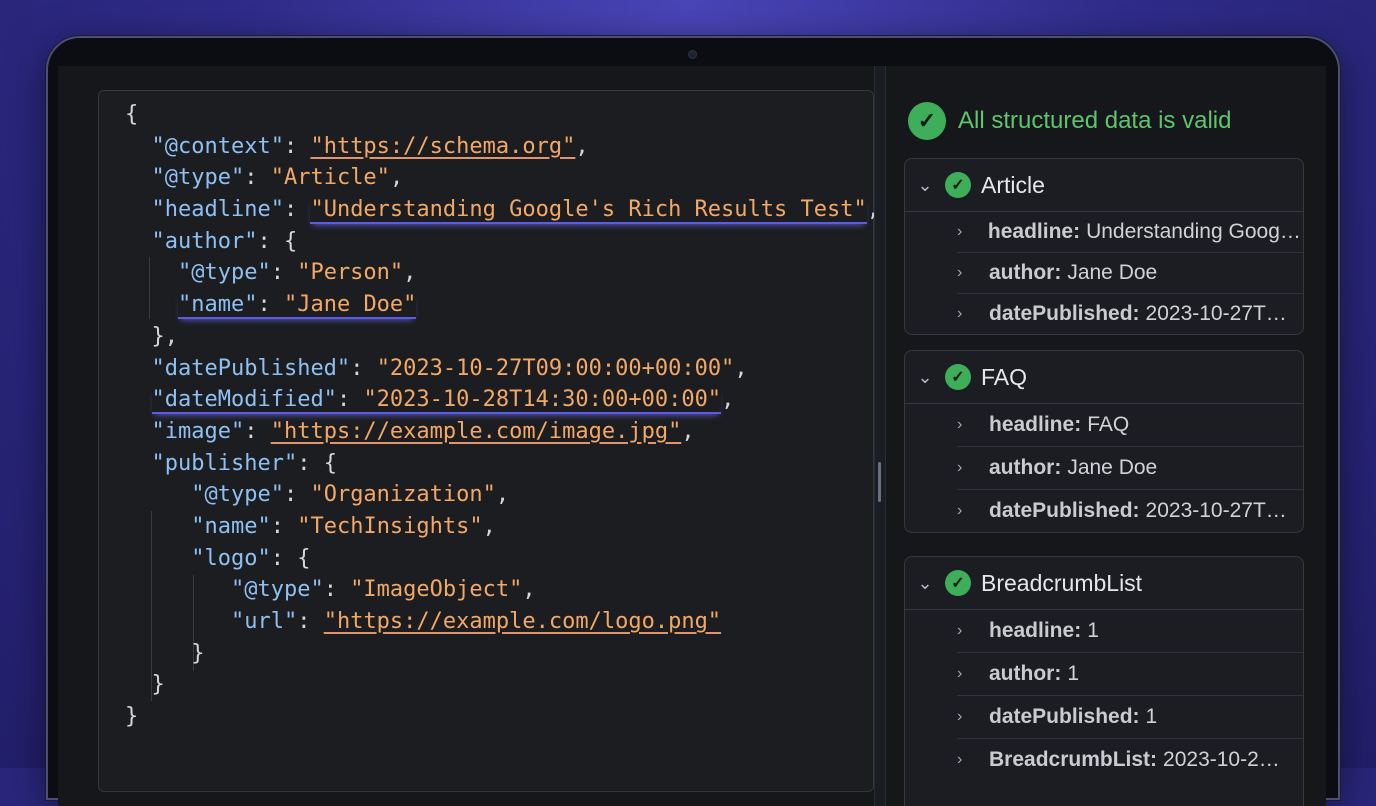 The width and height of the screenshot is (1376, 806). What do you see at coordinates (1104, 185) in the screenshot?
I see `card-header: ⌄ ✓ Article` at bounding box center [1104, 185].